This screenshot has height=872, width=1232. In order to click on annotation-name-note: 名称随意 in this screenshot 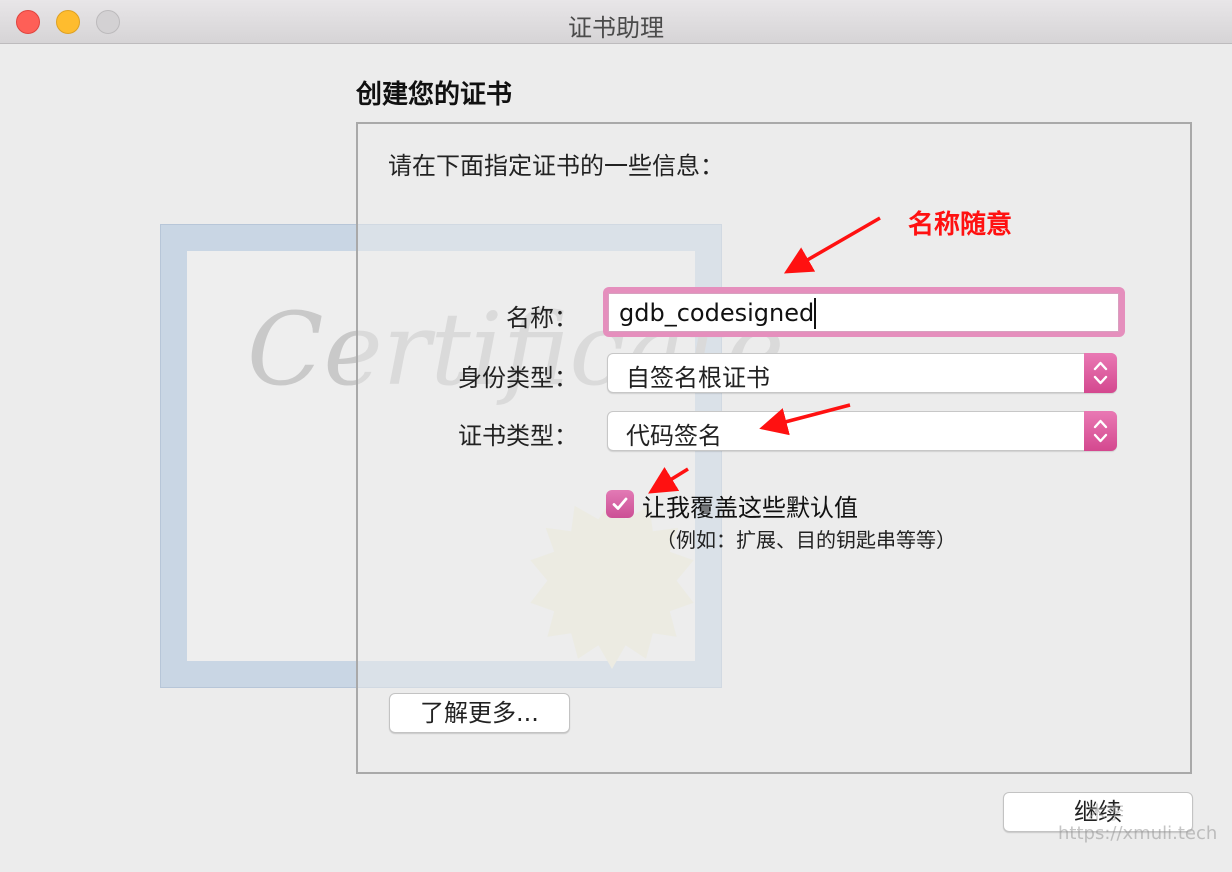, I will do `click(960, 225)`.